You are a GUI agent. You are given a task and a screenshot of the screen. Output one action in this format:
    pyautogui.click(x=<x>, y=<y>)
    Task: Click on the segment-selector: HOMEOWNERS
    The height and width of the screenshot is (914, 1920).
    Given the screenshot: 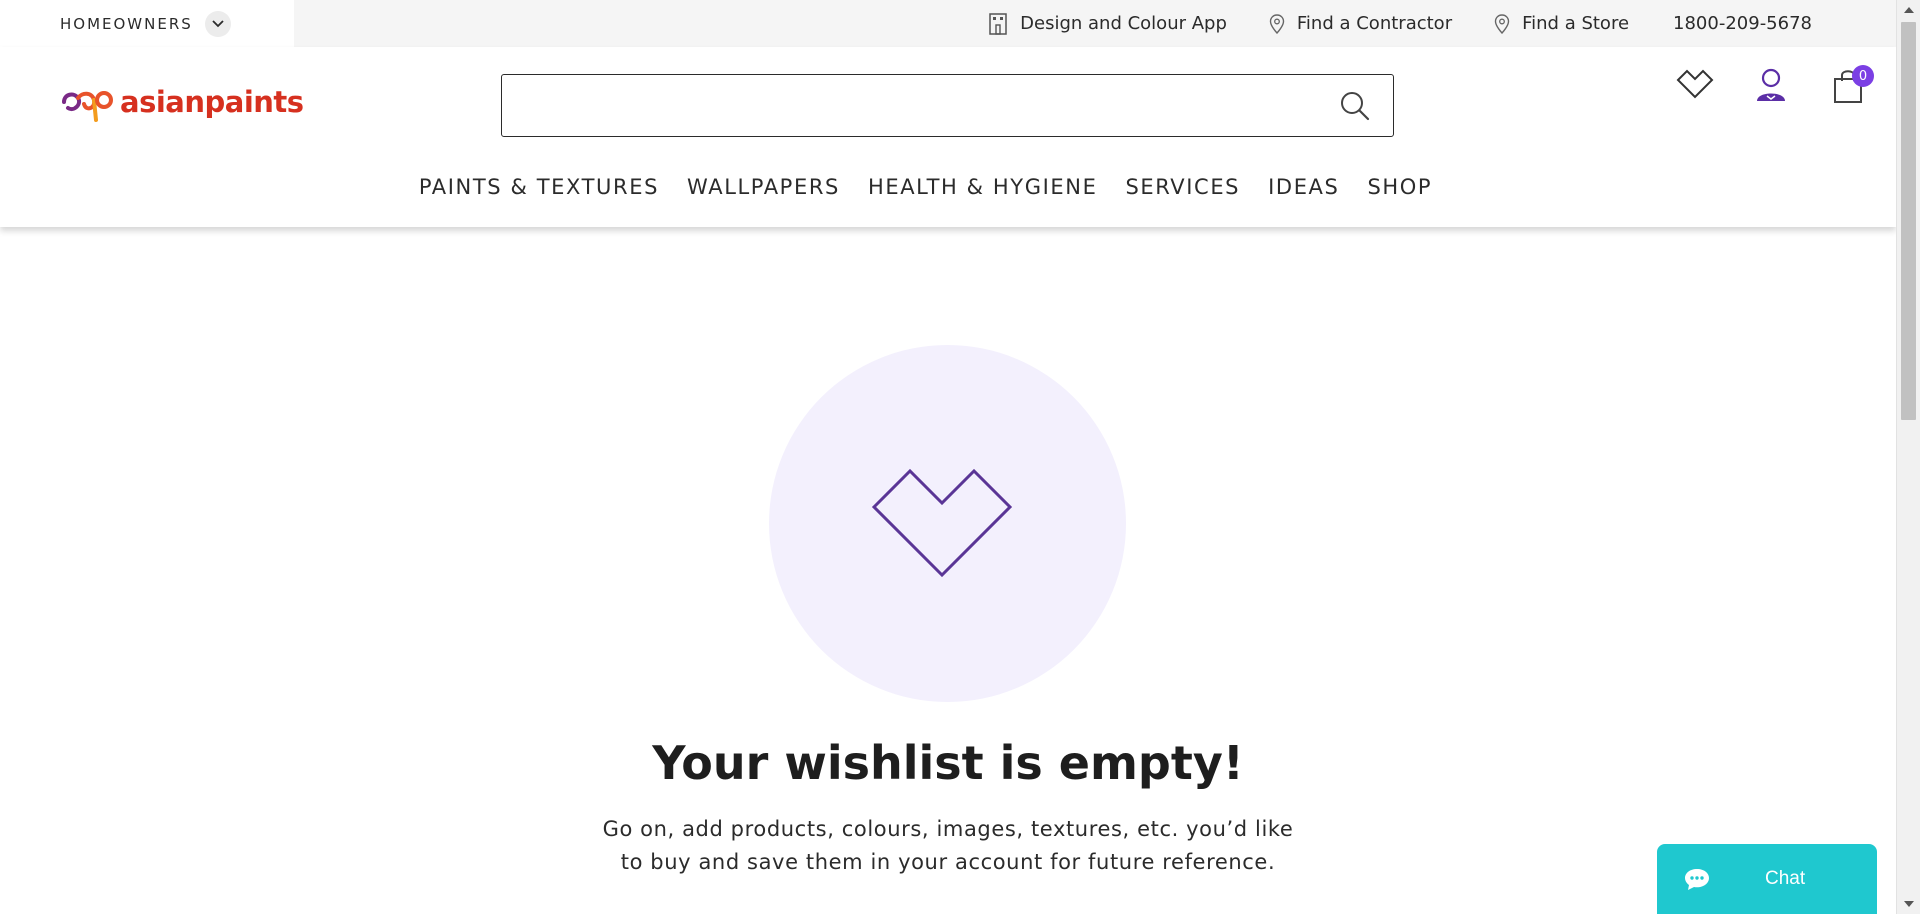 What is the action you would take?
    pyautogui.click(x=147, y=23)
    